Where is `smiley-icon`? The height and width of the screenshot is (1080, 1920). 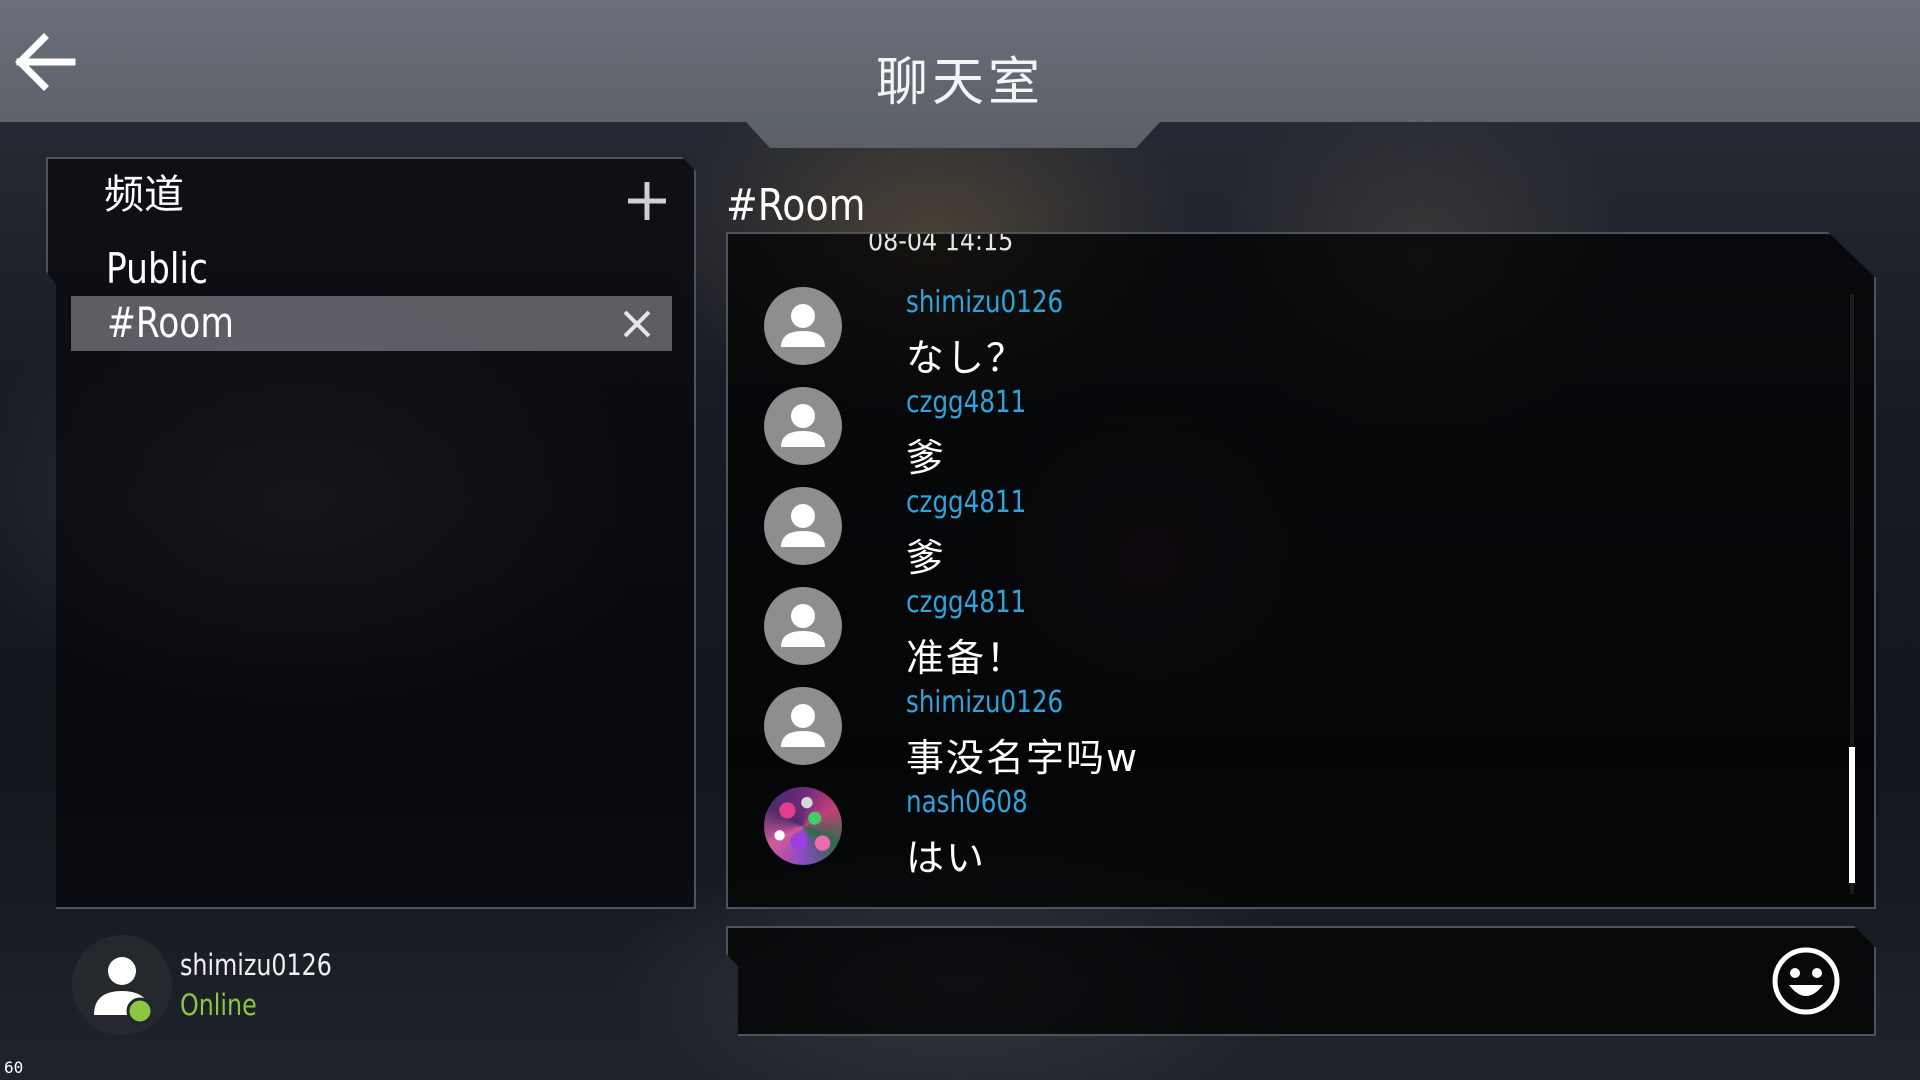
smiley-icon is located at coordinates (1806, 981).